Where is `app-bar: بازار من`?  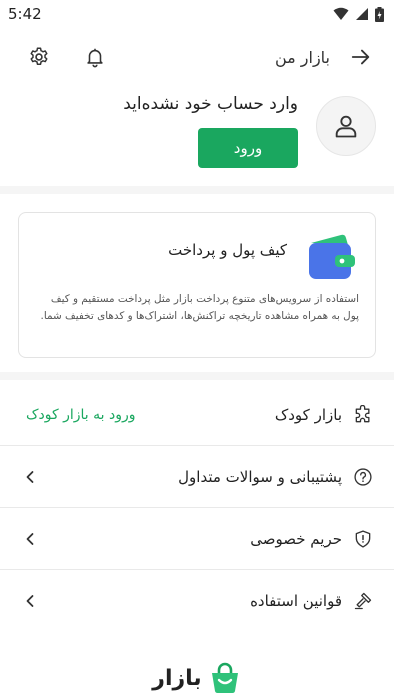
app-bar: بازار من is located at coordinates (197, 57).